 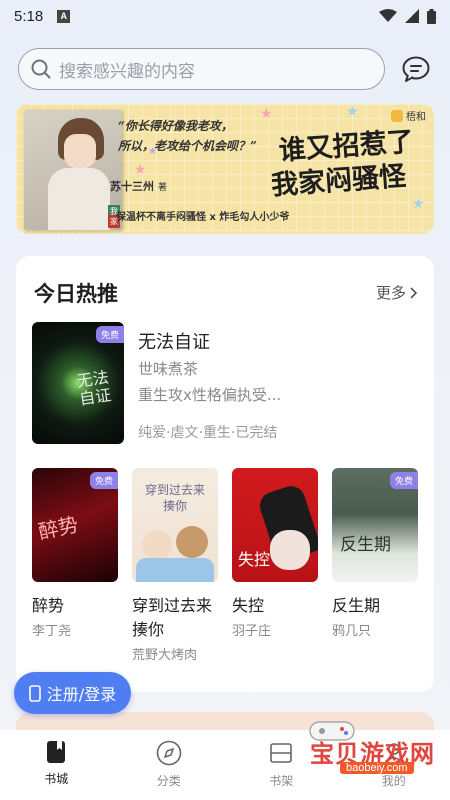 I want to click on featured-book-title: 无法自证, so click(x=174, y=341).